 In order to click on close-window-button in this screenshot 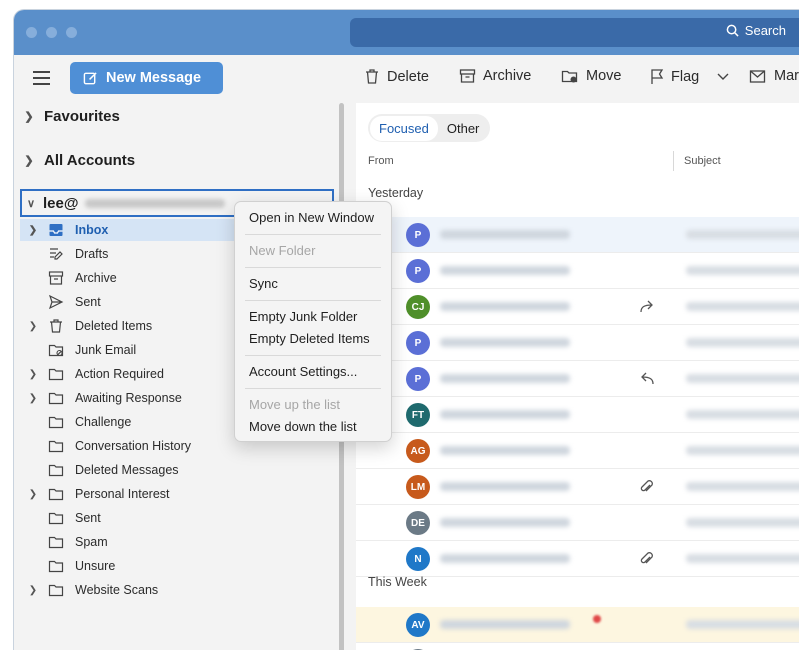, I will do `click(31, 32)`.